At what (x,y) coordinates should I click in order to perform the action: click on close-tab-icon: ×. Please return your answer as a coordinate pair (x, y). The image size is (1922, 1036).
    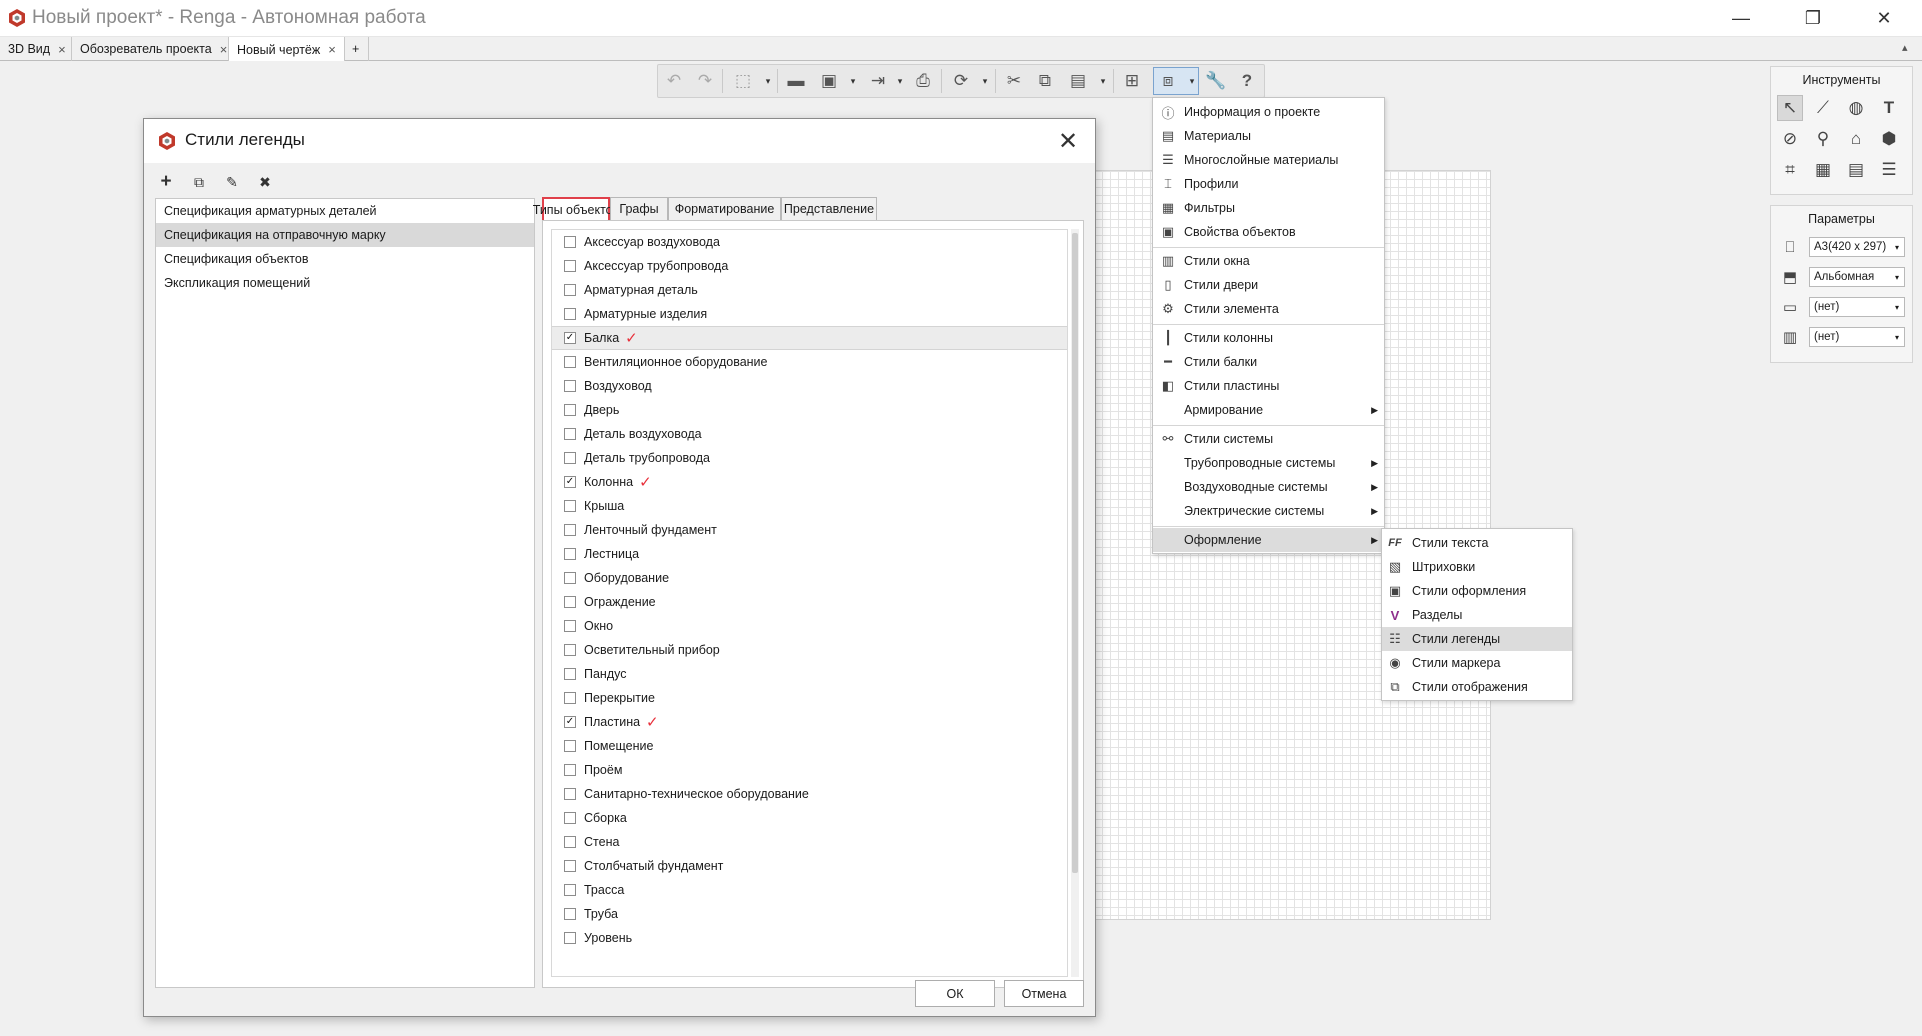
    Looking at the image, I should click on (332, 49).